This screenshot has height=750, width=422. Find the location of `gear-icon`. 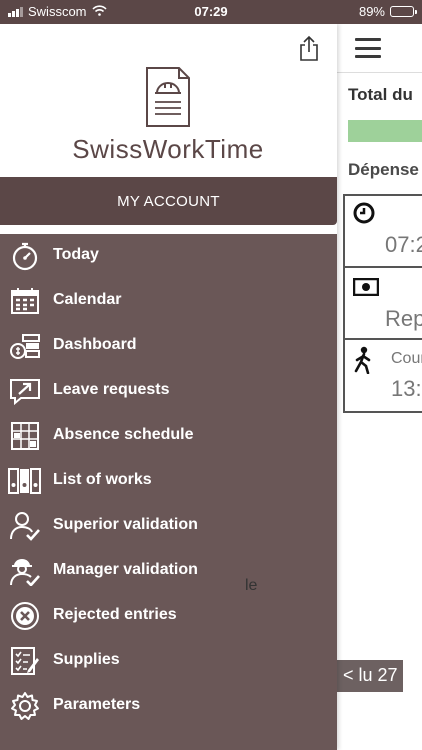

gear-icon is located at coordinates (25, 706).